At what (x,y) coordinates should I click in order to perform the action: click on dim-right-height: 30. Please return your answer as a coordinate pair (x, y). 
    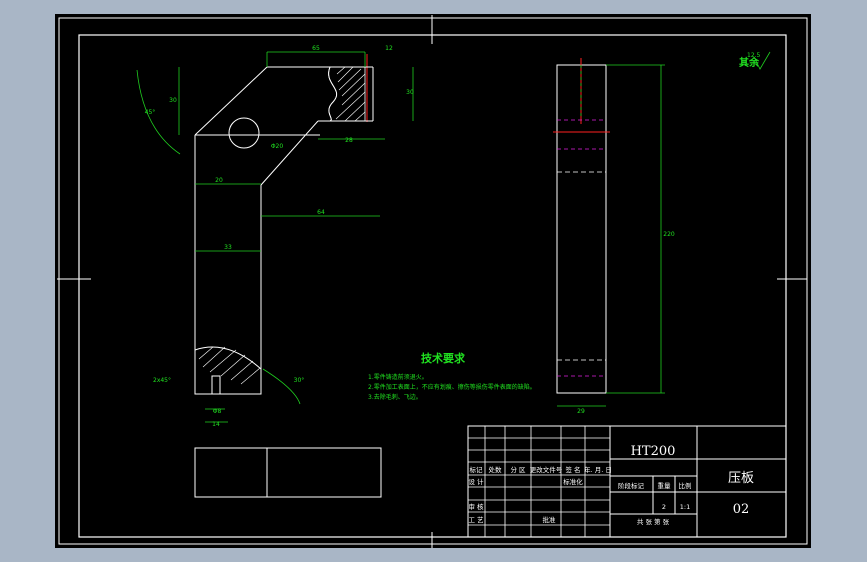
    Looking at the image, I should click on (410, 92).